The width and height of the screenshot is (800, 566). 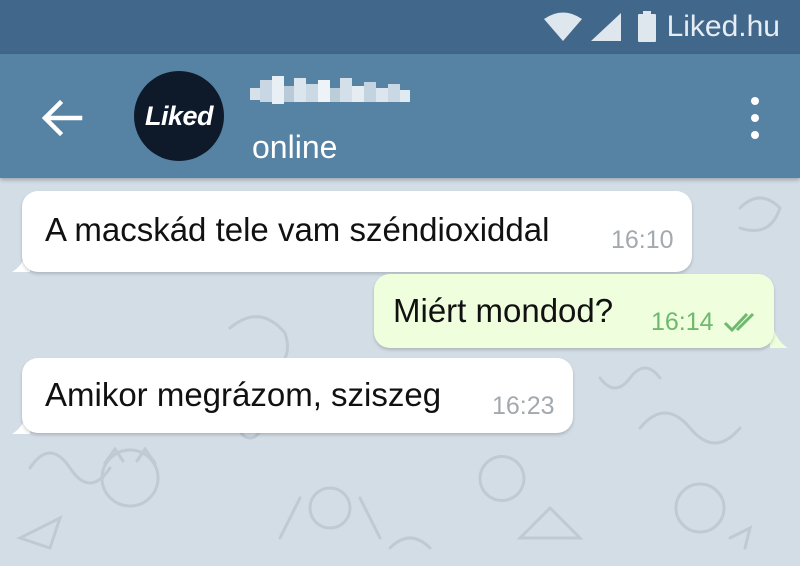 I want to click on contact-name-pixelated, so click(x=330, y=91).